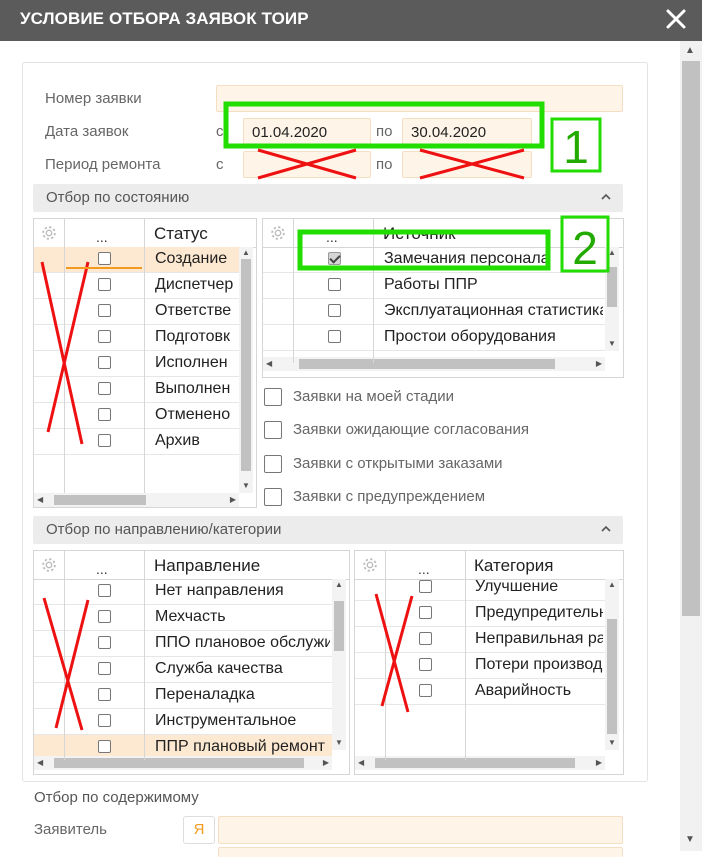 This screenshot has height=857, width=702. I want to click on category-row: Потери производства, so click(480, 666).